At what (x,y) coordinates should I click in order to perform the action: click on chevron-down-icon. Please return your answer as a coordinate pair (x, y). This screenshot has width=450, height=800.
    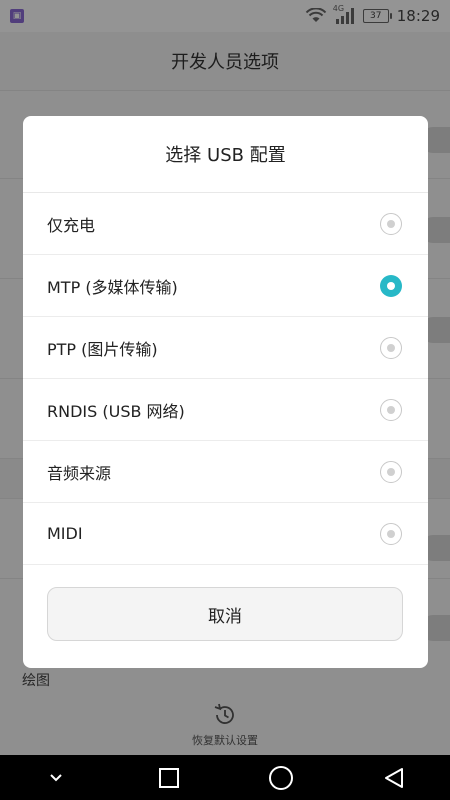
    Looking at the image, I should click on (56, 778).